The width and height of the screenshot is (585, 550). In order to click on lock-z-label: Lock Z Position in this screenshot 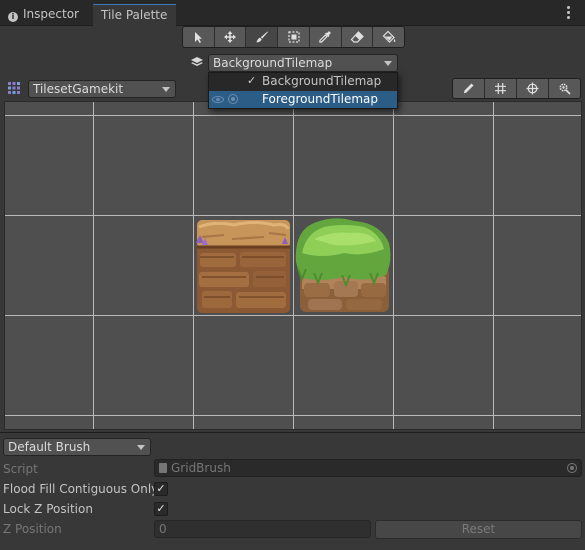, I will do `click(48, 509)`.